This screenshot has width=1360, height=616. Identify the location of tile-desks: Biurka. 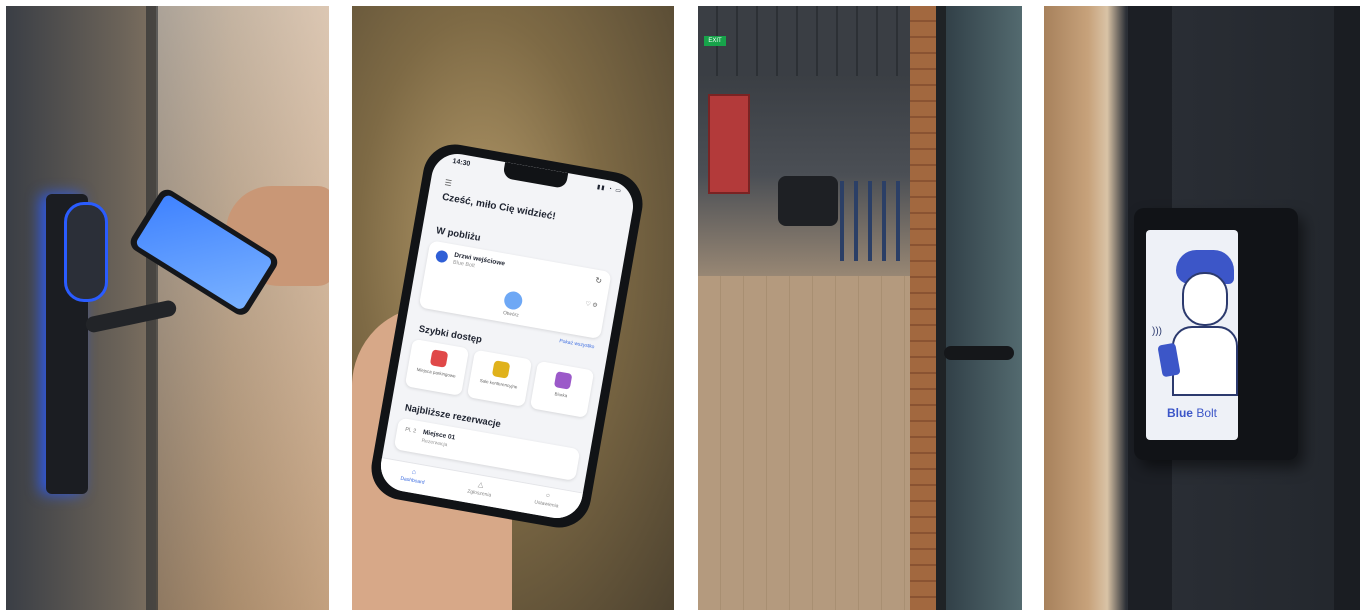
(562, 389).